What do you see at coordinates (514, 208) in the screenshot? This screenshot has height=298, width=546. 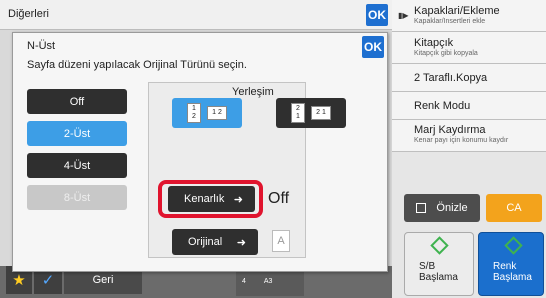 I see `ca-button: CA` at bounding box center [514, 208].